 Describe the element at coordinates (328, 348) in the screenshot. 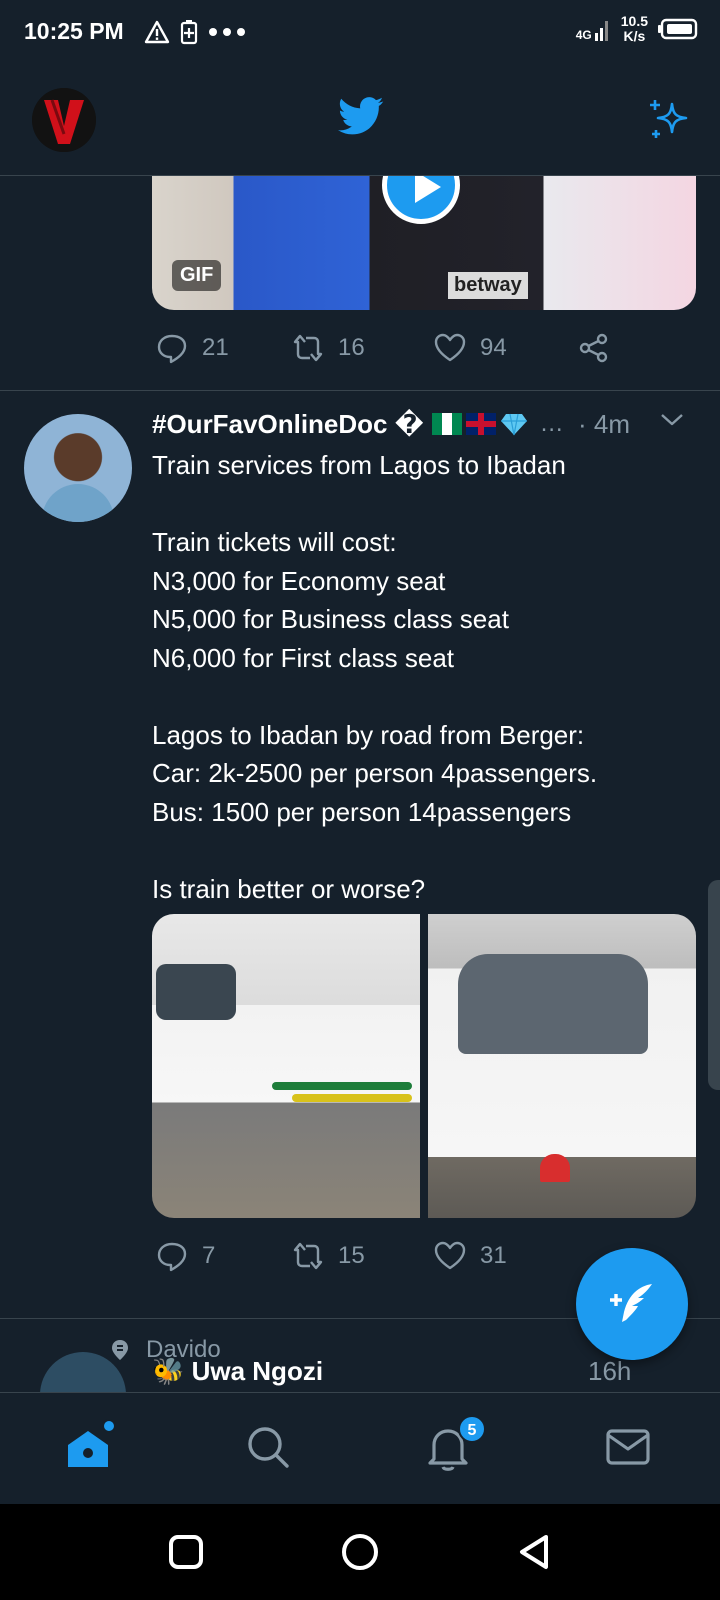

I see `retweet-button: 16` at that location.